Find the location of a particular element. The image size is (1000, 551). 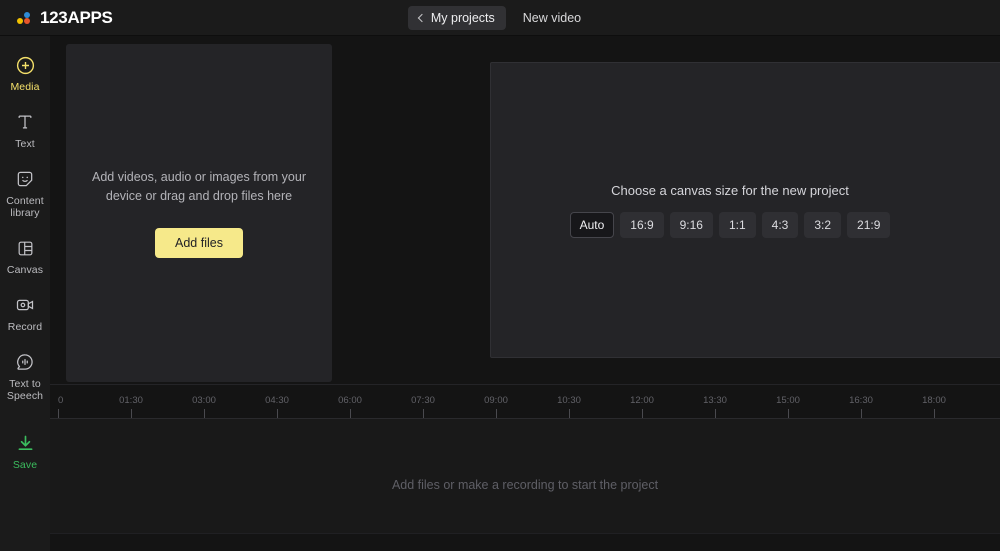

text-t-icon is located at coordinates (25, 122).